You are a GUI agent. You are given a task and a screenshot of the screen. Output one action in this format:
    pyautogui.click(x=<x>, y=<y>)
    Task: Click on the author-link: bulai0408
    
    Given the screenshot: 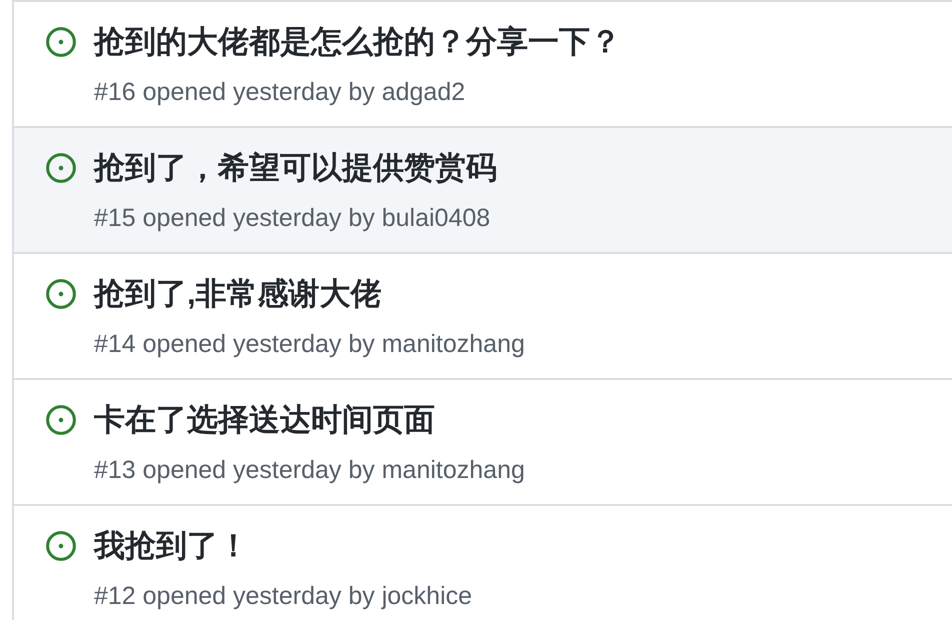 What is the action you would take?
    pyautogui.click(x=436, y=218)
    